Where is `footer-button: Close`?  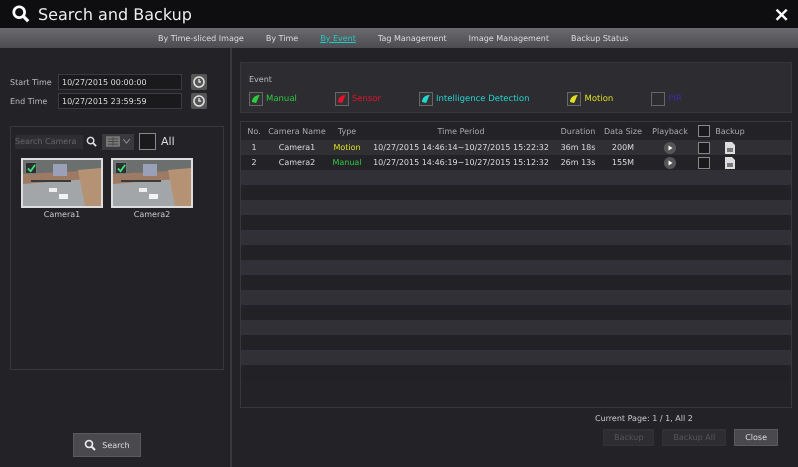
footer-button: Close is located at coordinates (756, 437).